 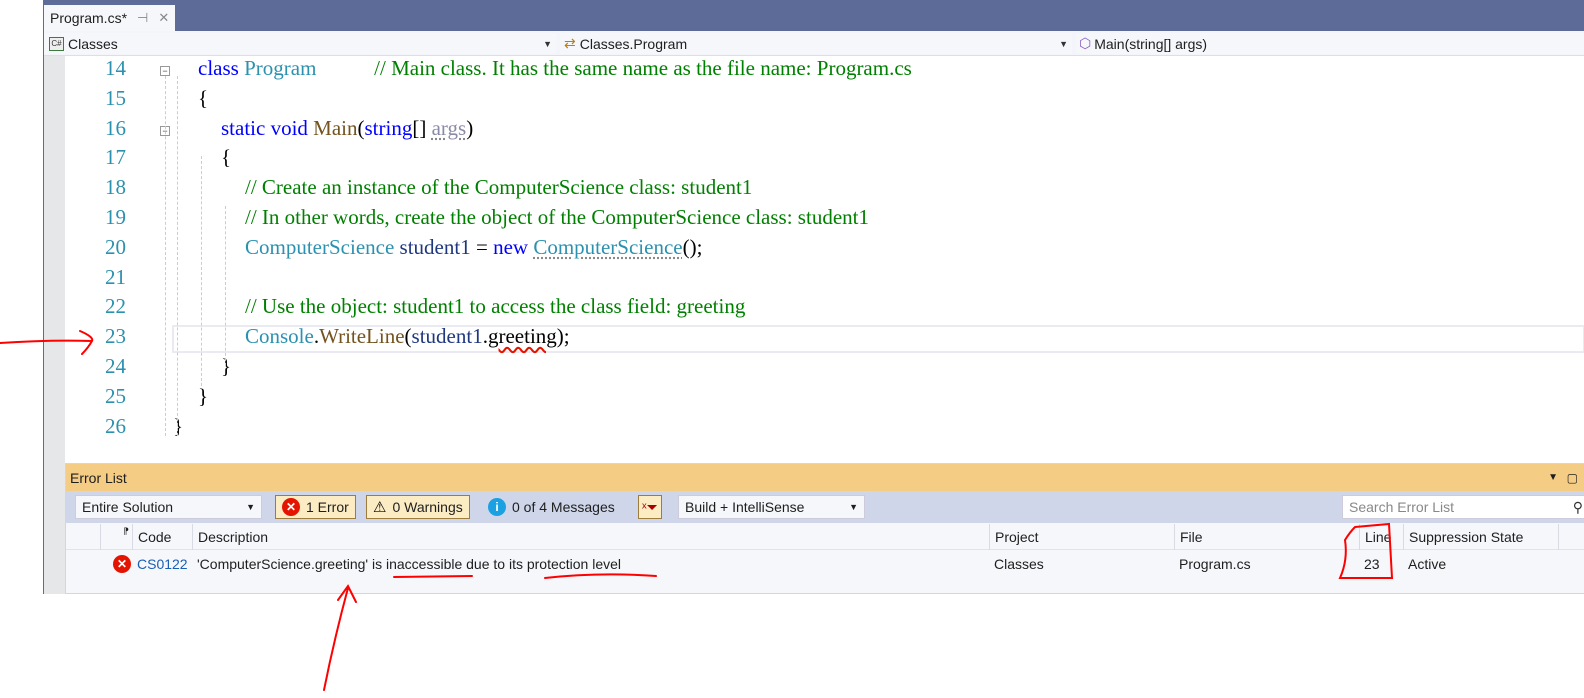 I want to click on class-dropdown: ⇄ Classes.Program ▼, so click(x=816, y=43).